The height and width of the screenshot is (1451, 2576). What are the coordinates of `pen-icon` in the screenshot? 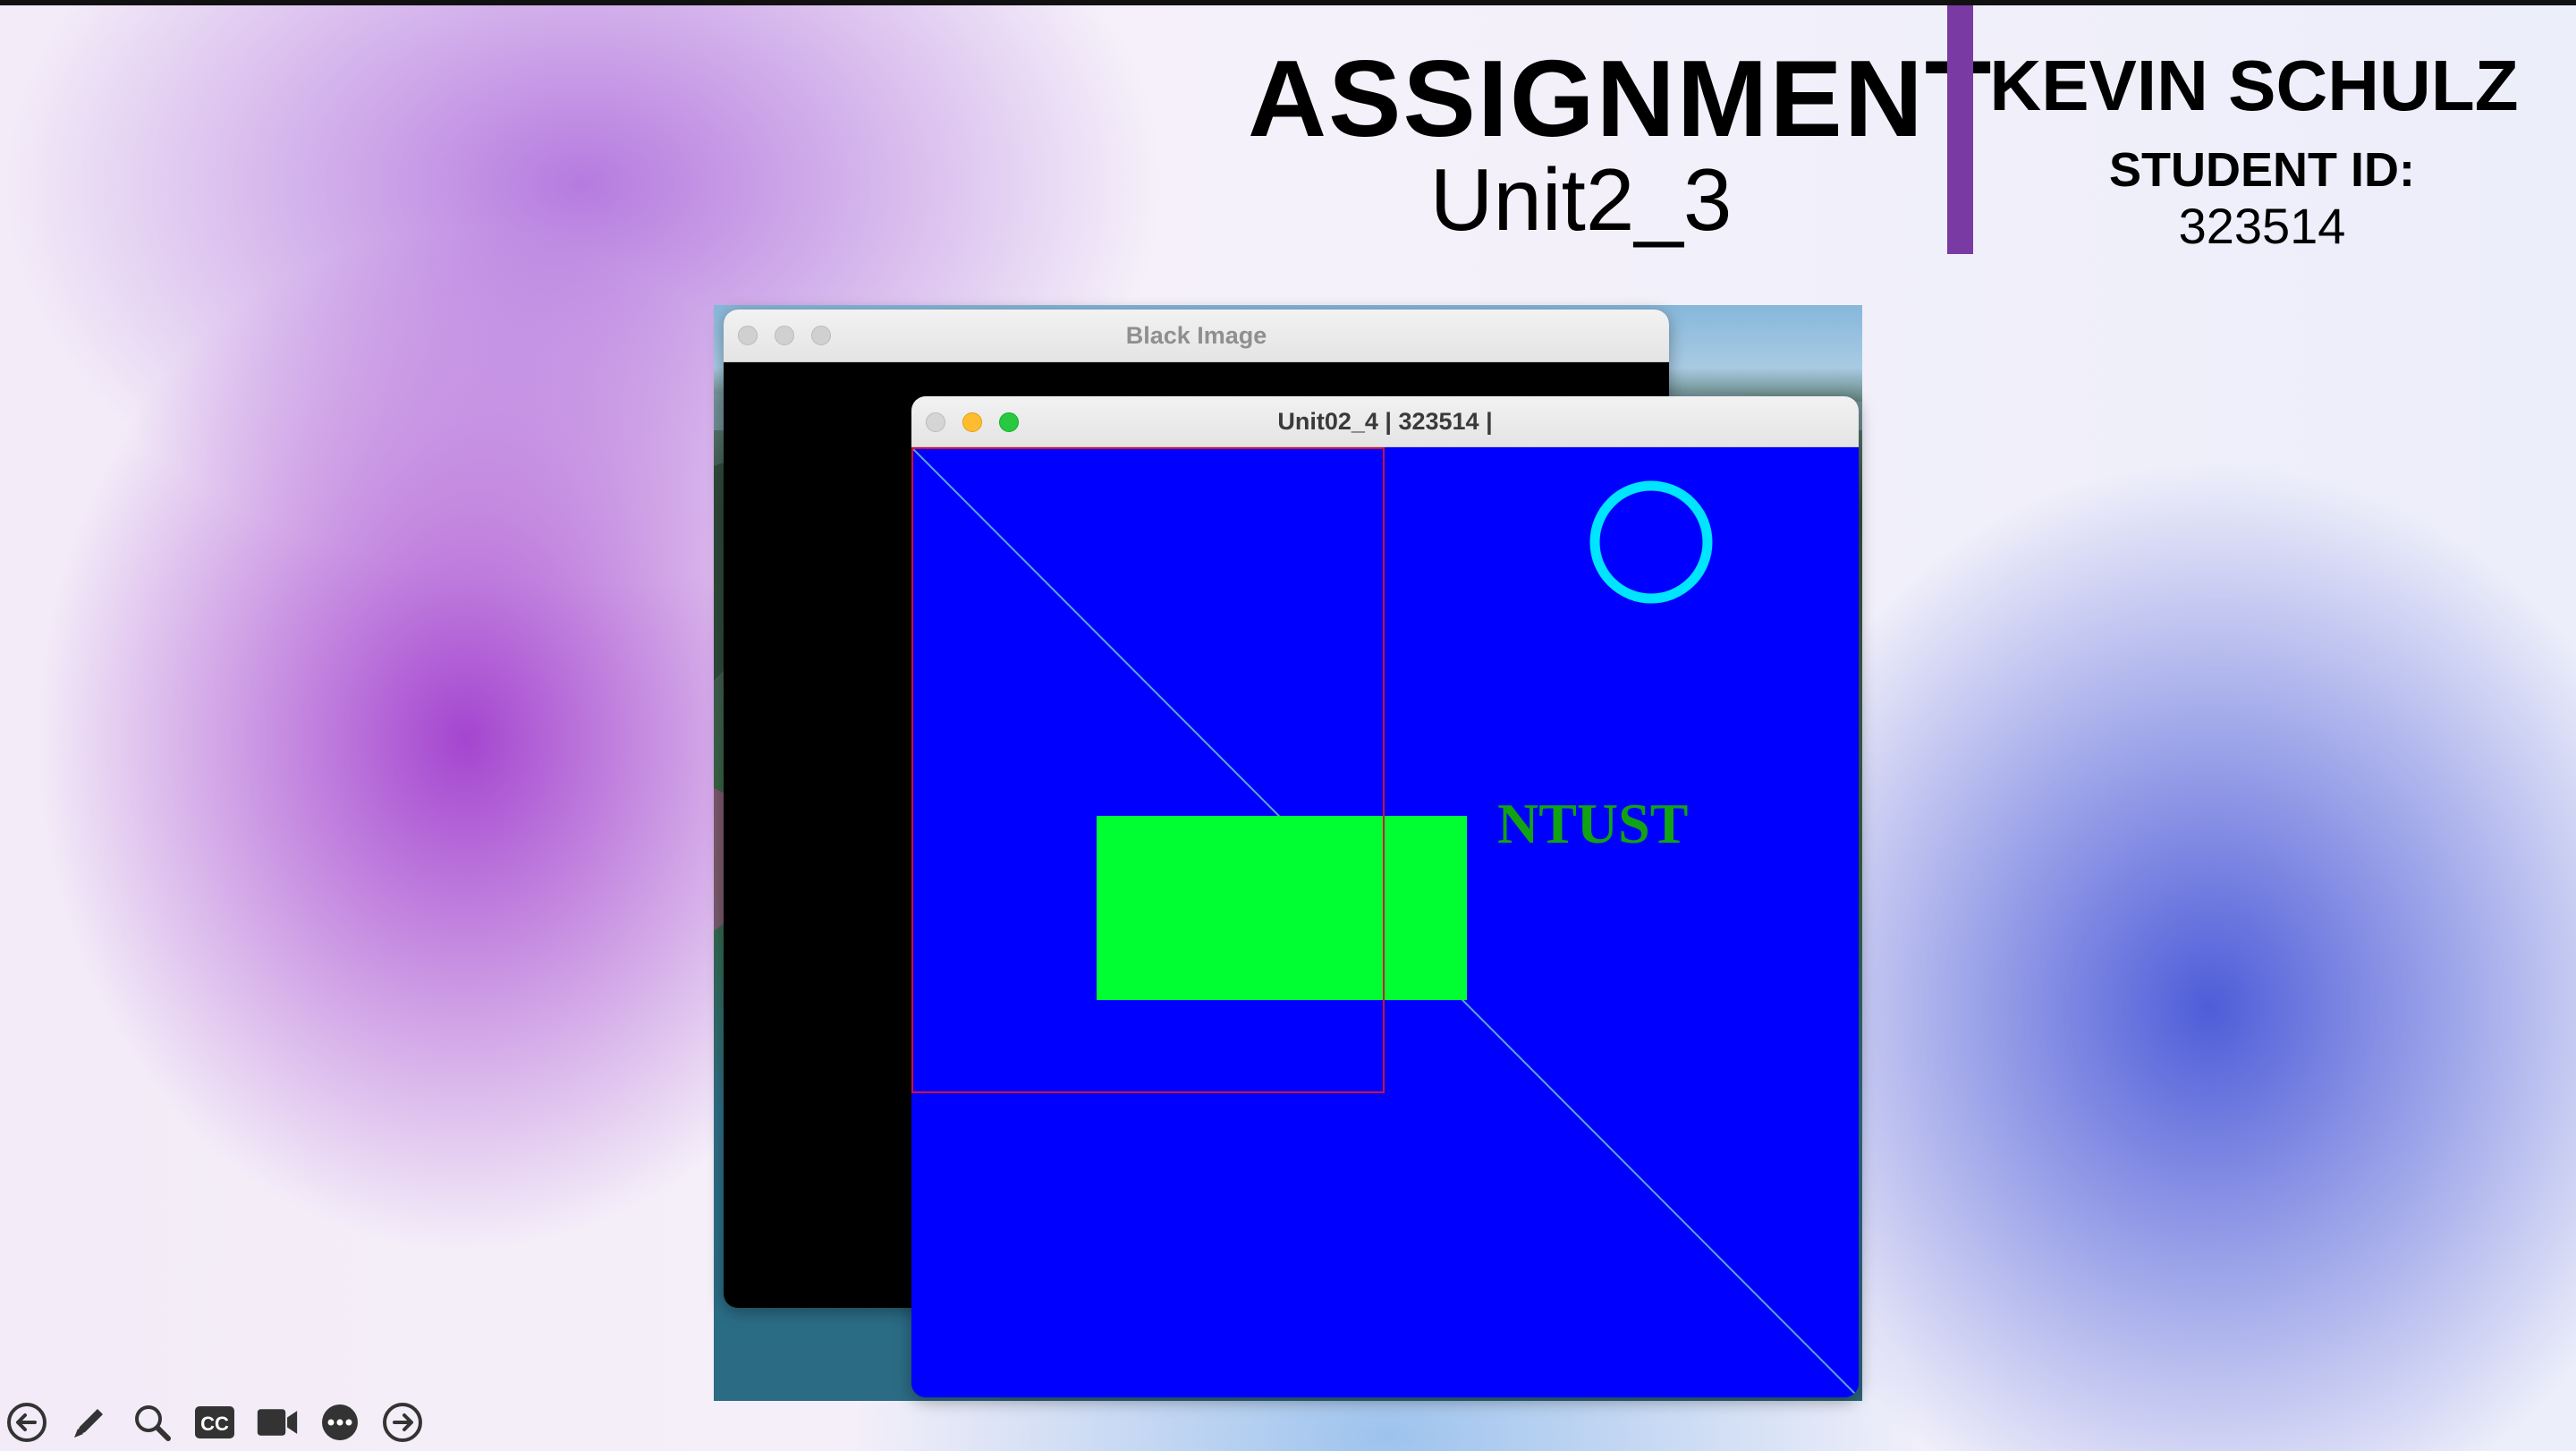 It's located at (88, 1423).